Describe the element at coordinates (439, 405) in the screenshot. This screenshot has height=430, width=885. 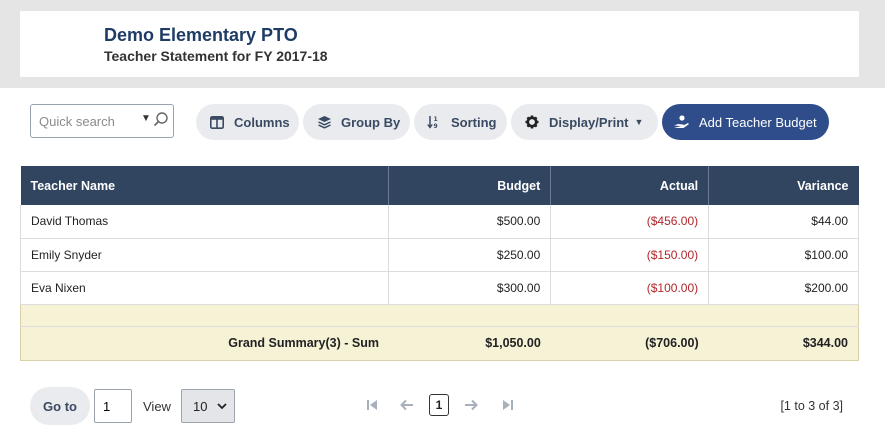
I see `current-page-button: 1` at that location.